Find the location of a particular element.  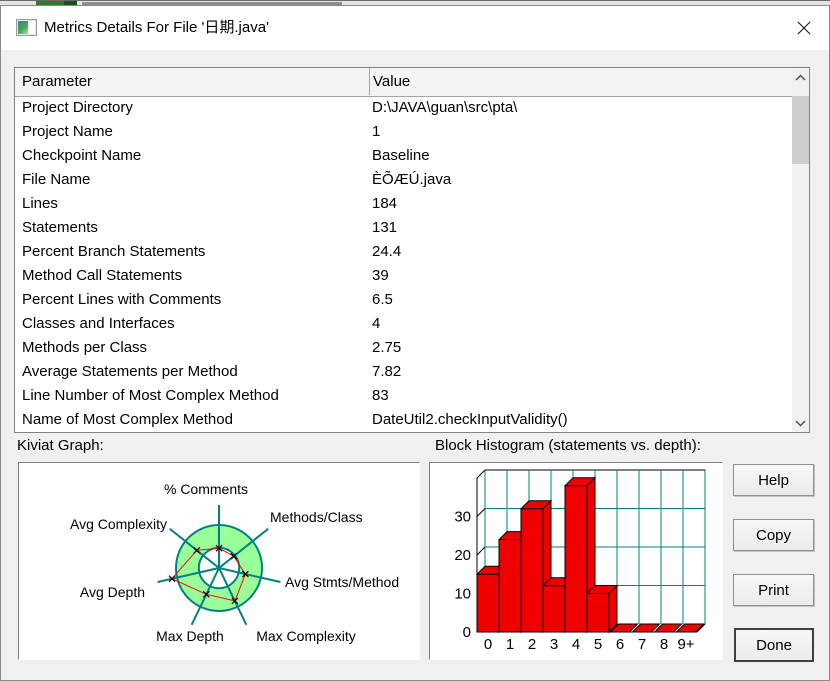

parameter-cell: Average Statements per Method is located at coordinates (130, 371).